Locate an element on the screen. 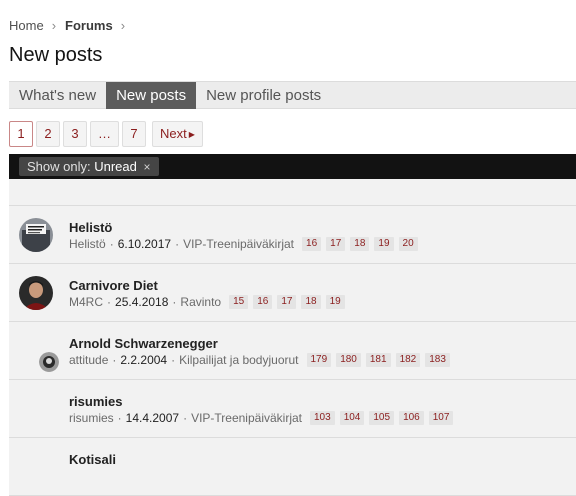  list-header is located at coordinates (292, 192).